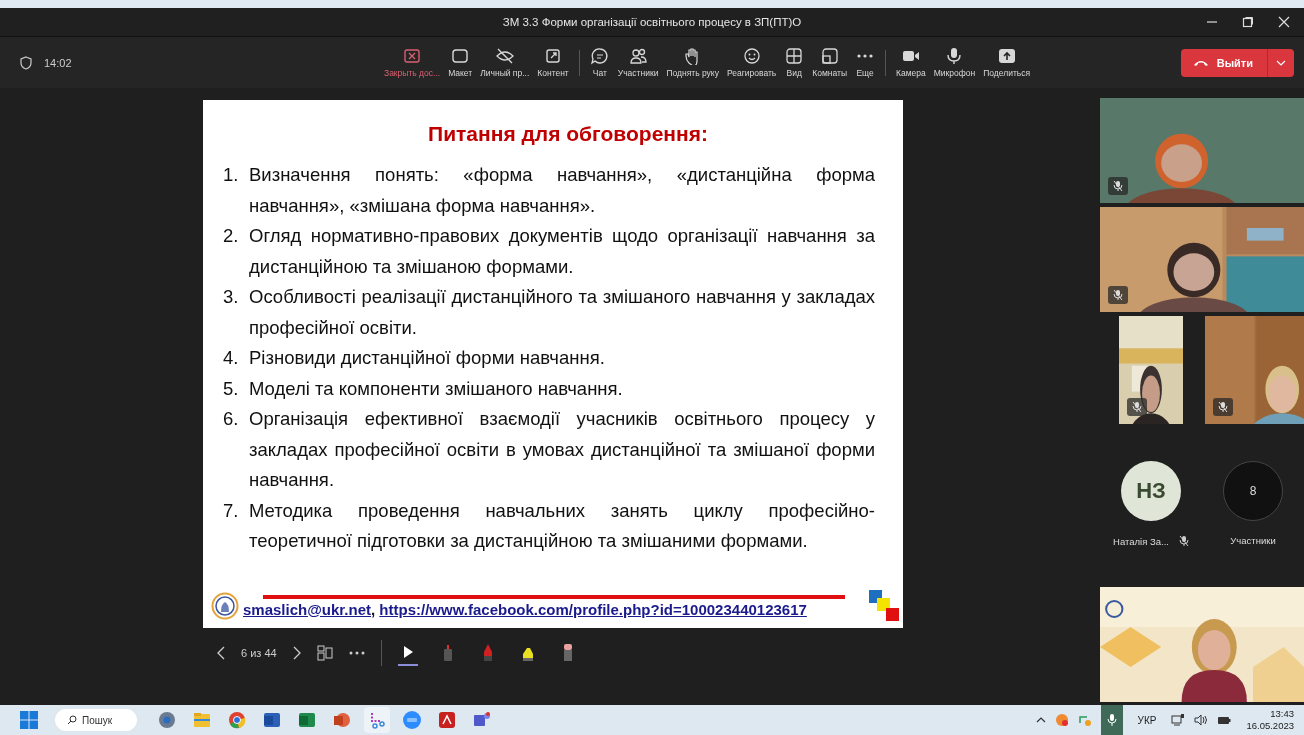 Image resolution: width=1304 pixels, height=735 pixels. What do you see at coordinates (562, 525) in the screenshot?
I see `item-text: Методика проведення навчальних занять циклу професійно-теоретичної підготовки за дистанційною та змішаними формами.` at bounding box center [562, 525].